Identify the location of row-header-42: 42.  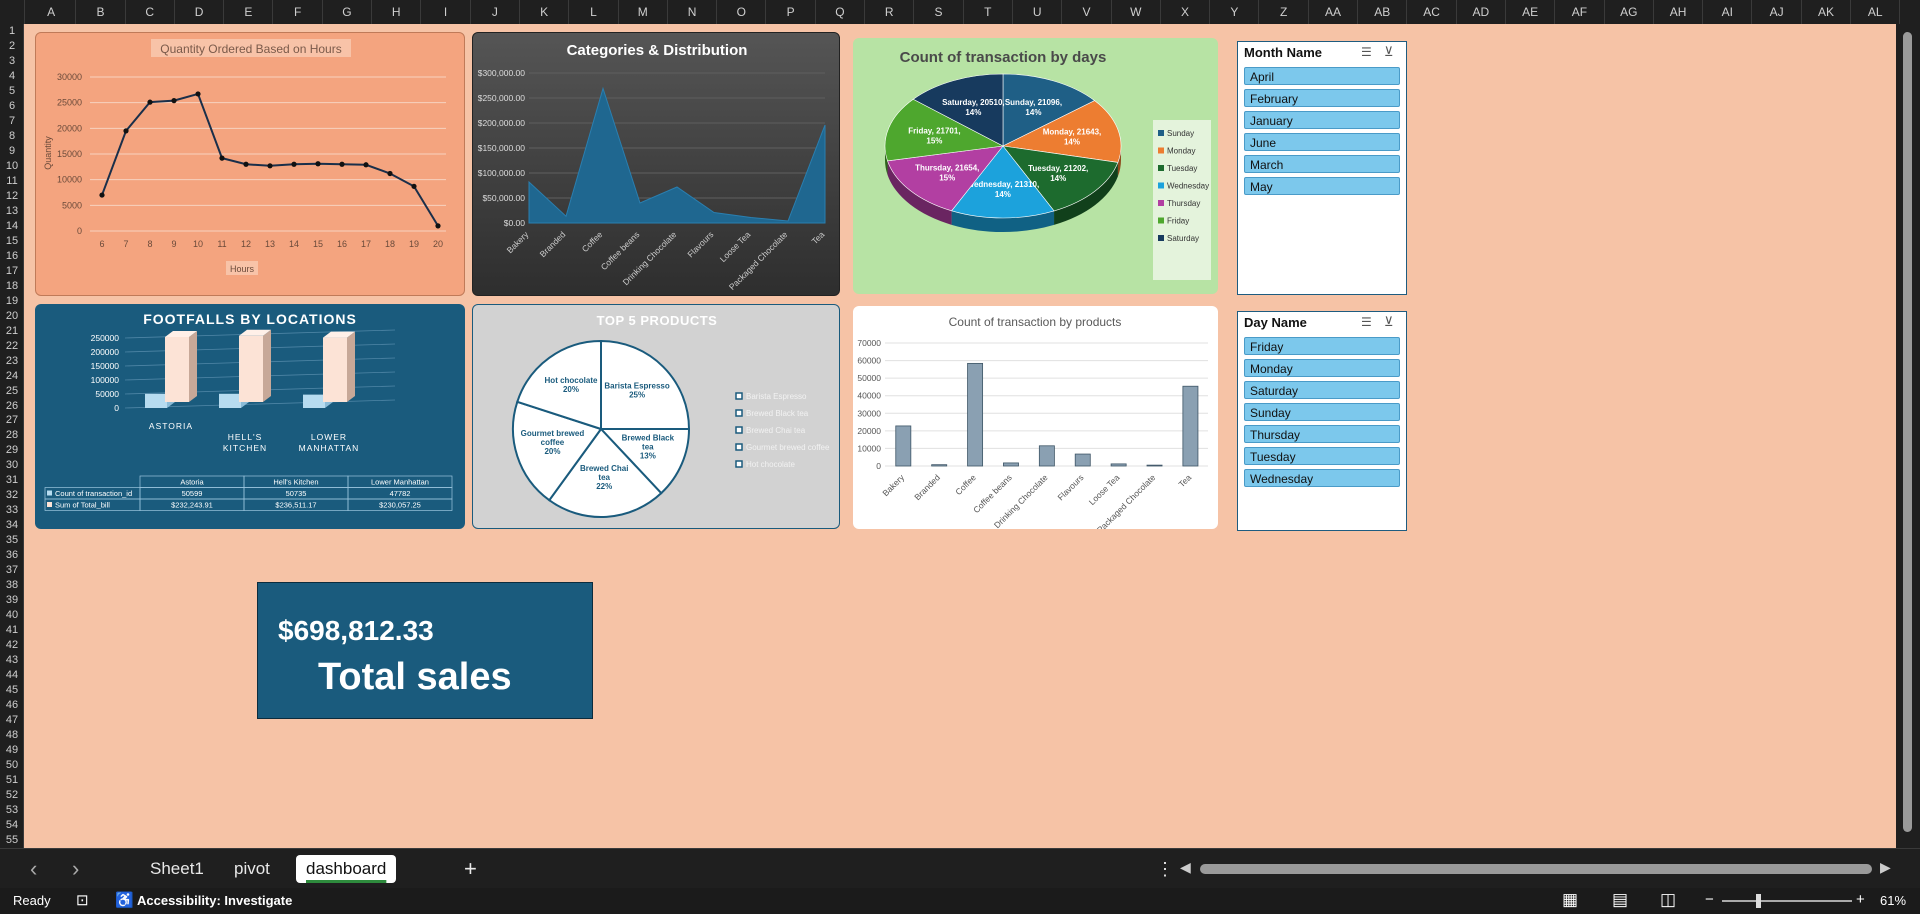
(12, 645).